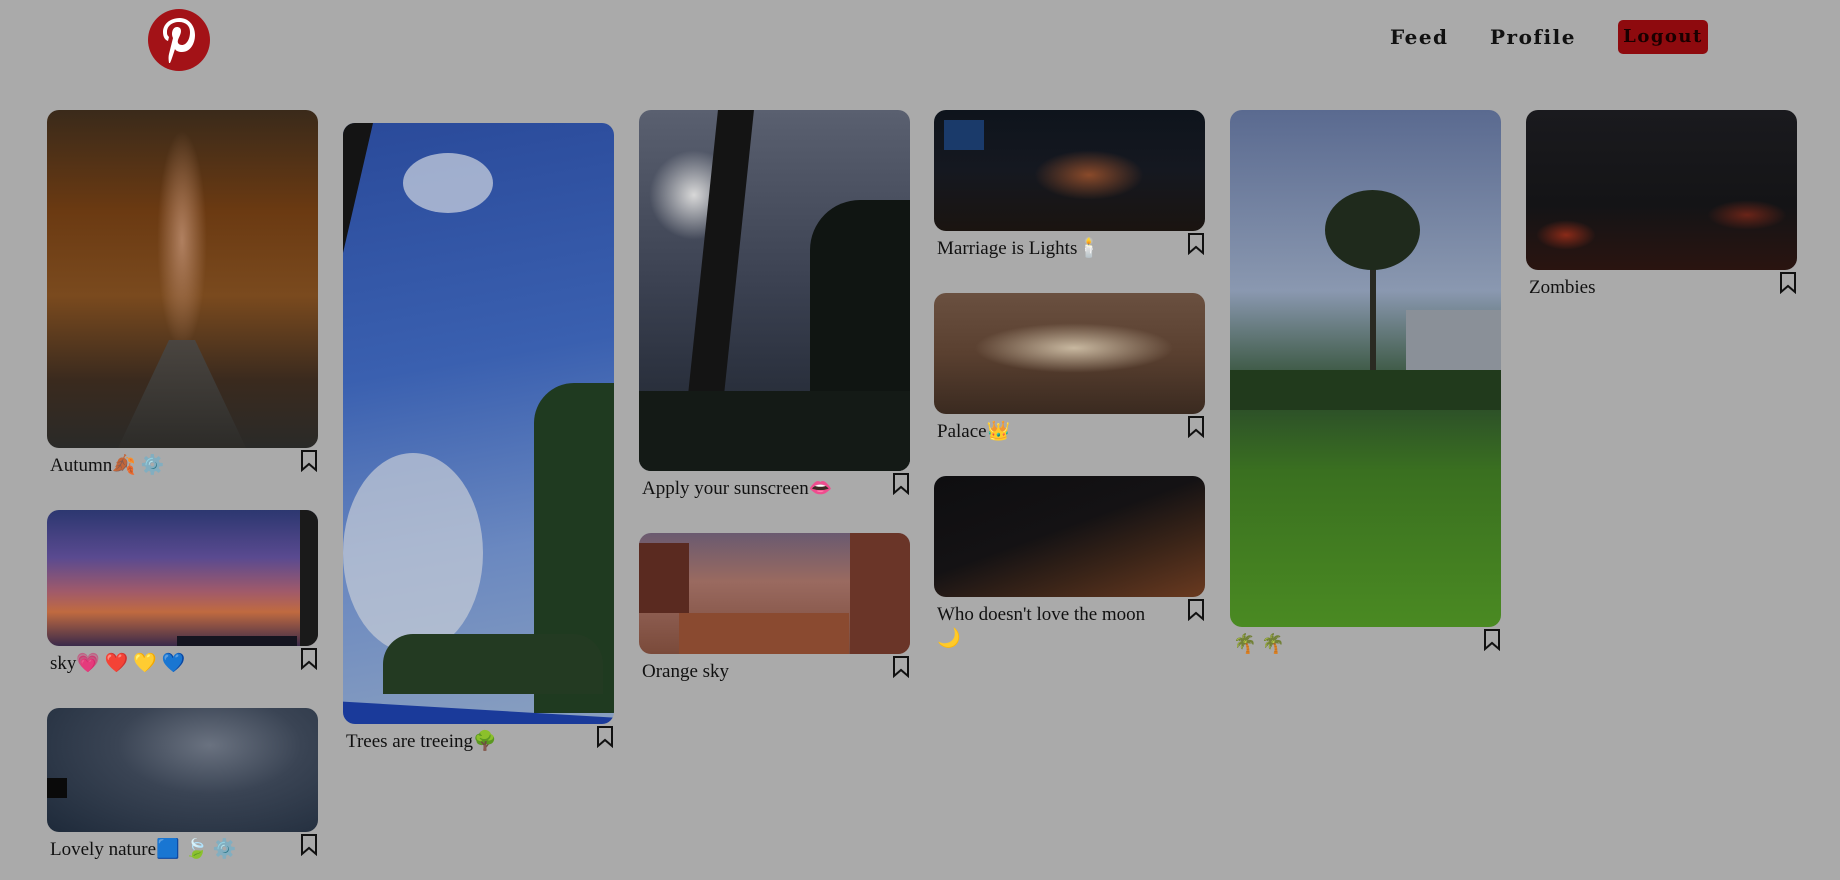  What do you see at coordinates (118, 663) in the screenshot?
I see `pin-title: sky💗 ❤️ 💛 💙` at bounding box center [118, 663].